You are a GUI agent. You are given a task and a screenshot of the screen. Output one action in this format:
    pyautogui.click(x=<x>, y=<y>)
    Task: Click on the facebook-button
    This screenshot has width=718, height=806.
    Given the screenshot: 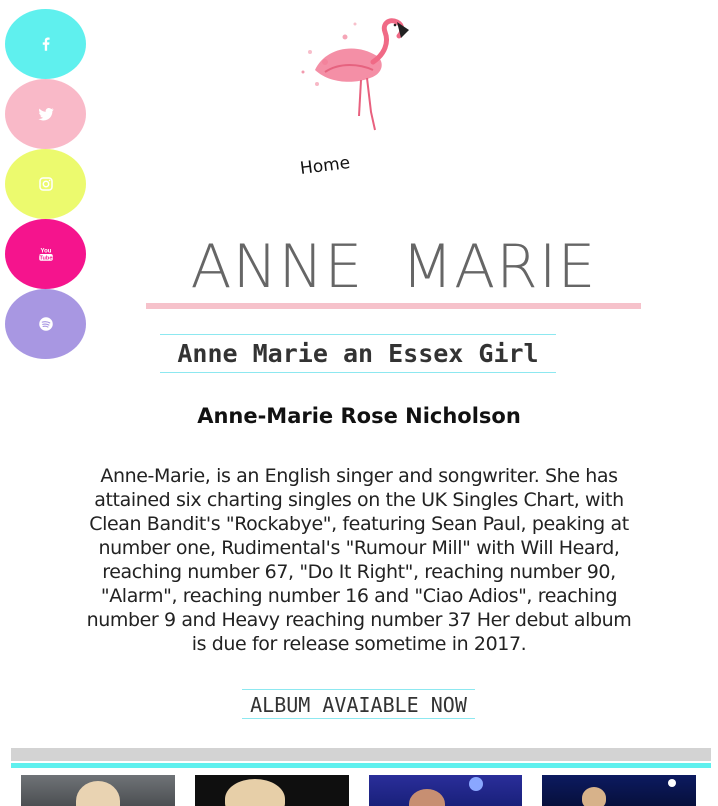 What is the action you would take?
    pyautogui.click(x=45, y=44)
    